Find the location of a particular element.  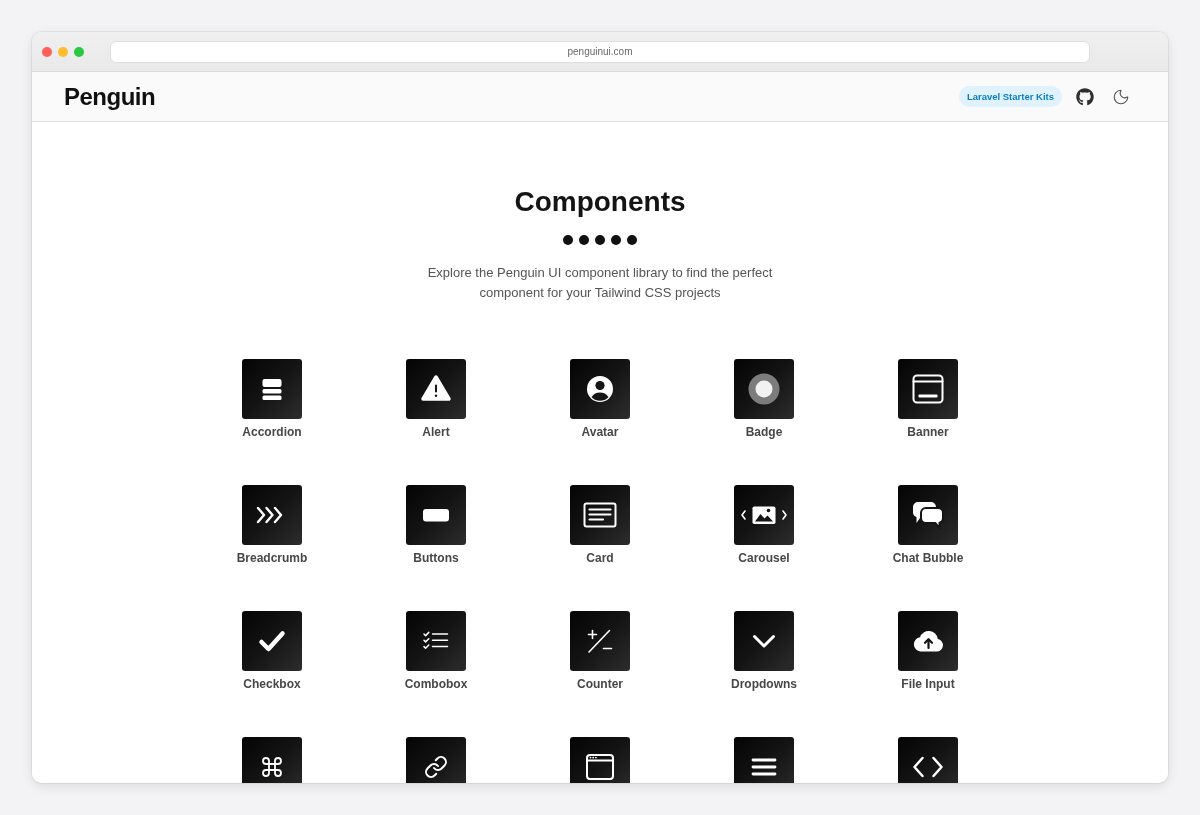

component-link: Chat Bubble is located at coordinates (928, 525).